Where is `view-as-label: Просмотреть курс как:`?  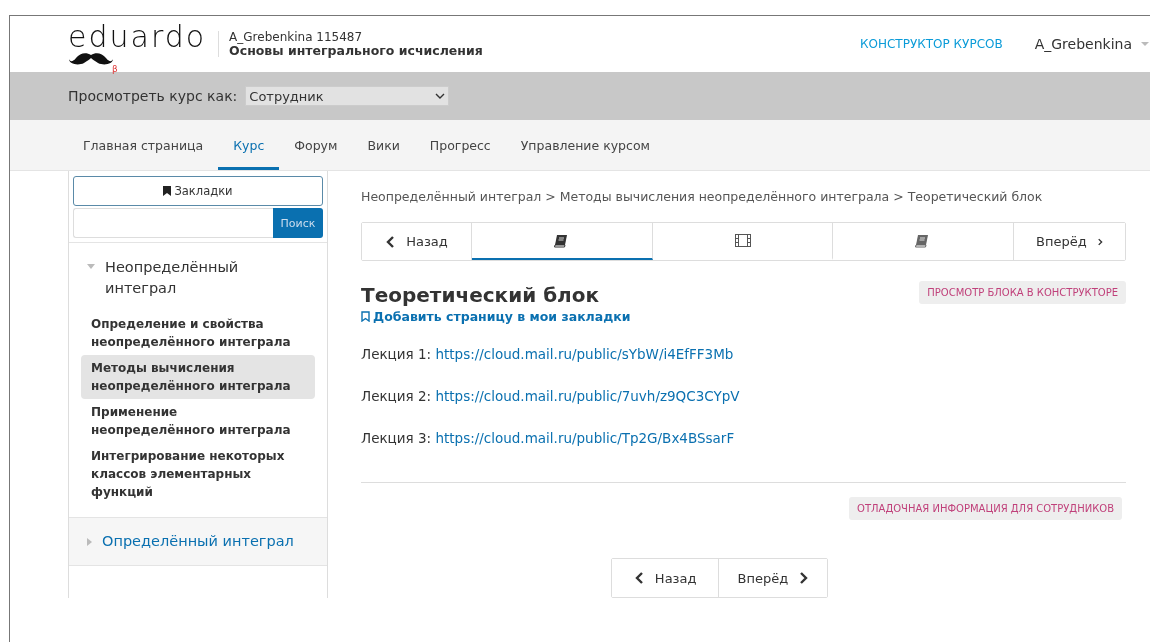 view-as-label: Просмотреть курс как: is located at coordinates (153, 96).